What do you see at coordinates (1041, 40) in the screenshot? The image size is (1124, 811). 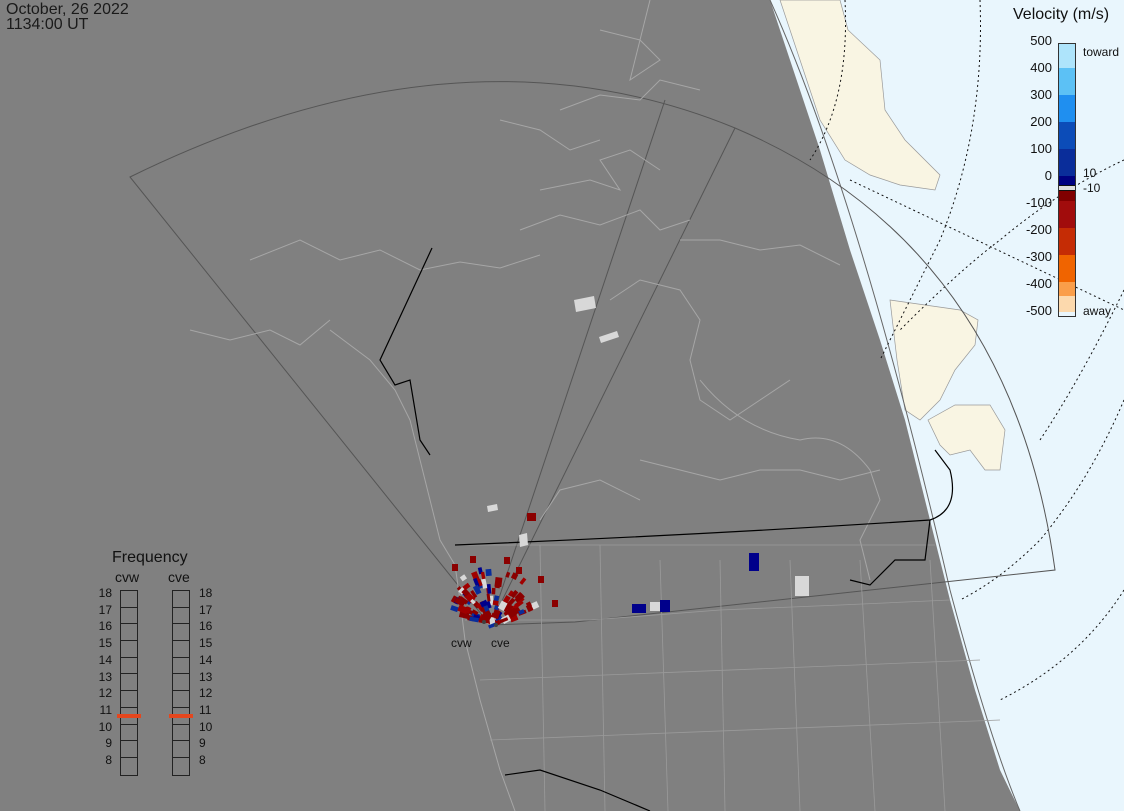 I see `velocity-tick-500: 500` at bounding box center [1041, 40].